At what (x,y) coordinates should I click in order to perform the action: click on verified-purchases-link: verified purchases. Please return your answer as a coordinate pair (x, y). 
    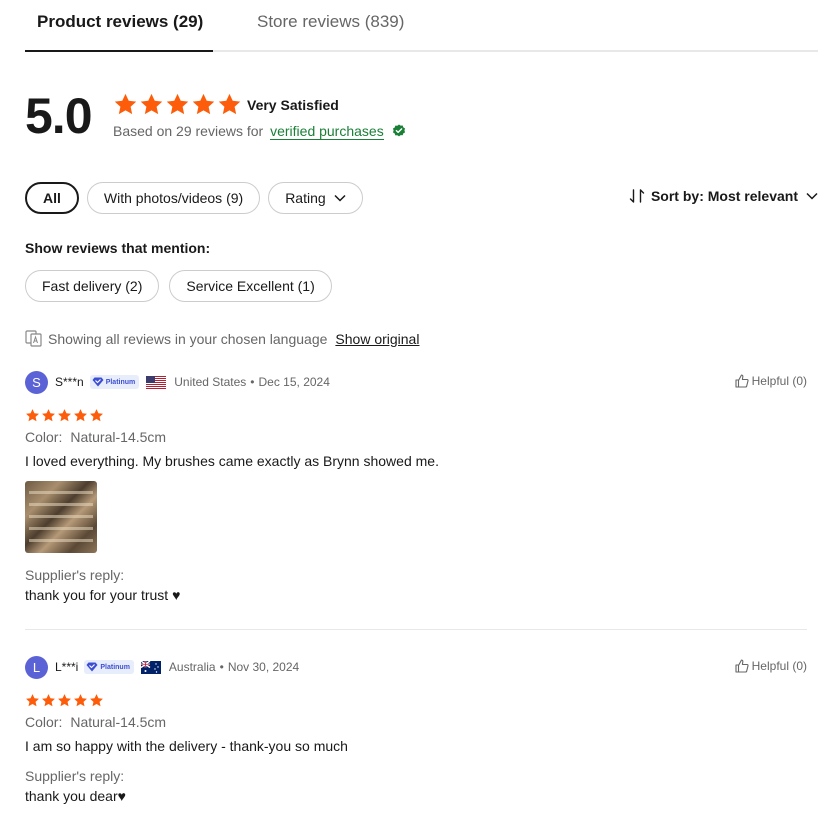
    Looking at the image, I should click on (327, 131).